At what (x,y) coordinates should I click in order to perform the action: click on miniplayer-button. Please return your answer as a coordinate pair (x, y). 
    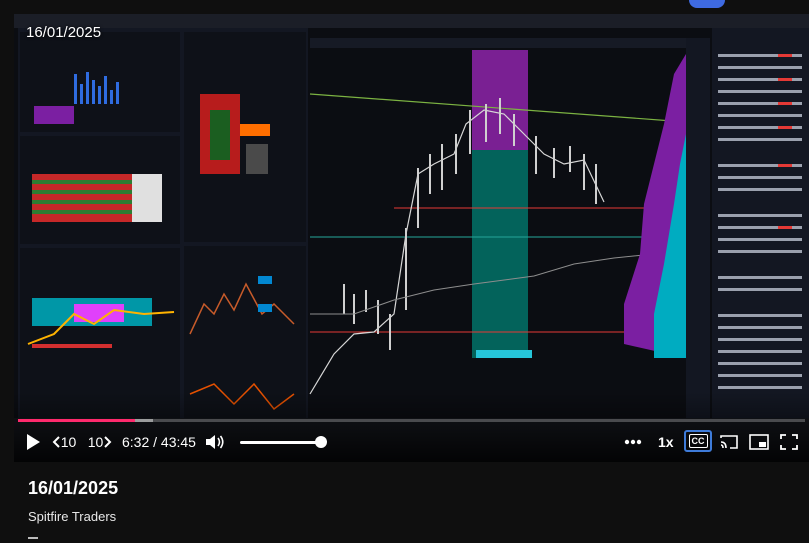
    Looking at the image, I should click on (759, 442).